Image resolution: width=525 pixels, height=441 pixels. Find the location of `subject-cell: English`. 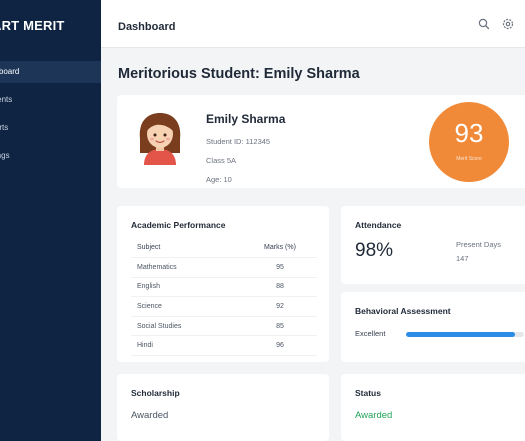

subject-cell: English is located at coordinates (184, 287).